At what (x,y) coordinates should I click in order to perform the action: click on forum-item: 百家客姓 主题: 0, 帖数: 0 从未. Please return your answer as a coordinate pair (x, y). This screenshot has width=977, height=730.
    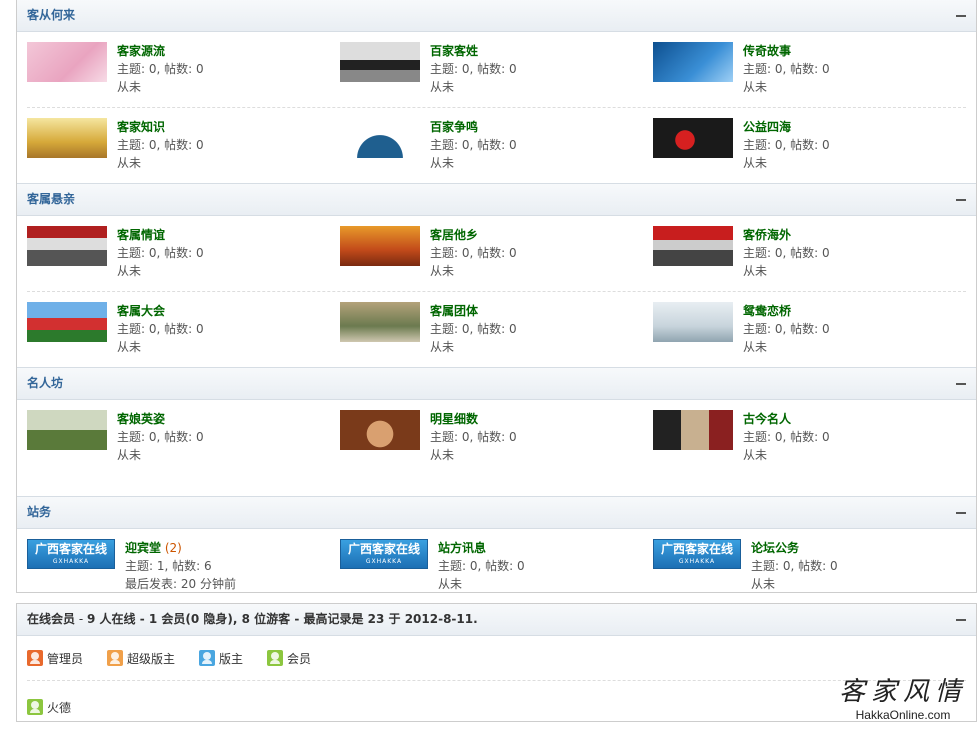
    Looking at the image, I should click on (496, 69).